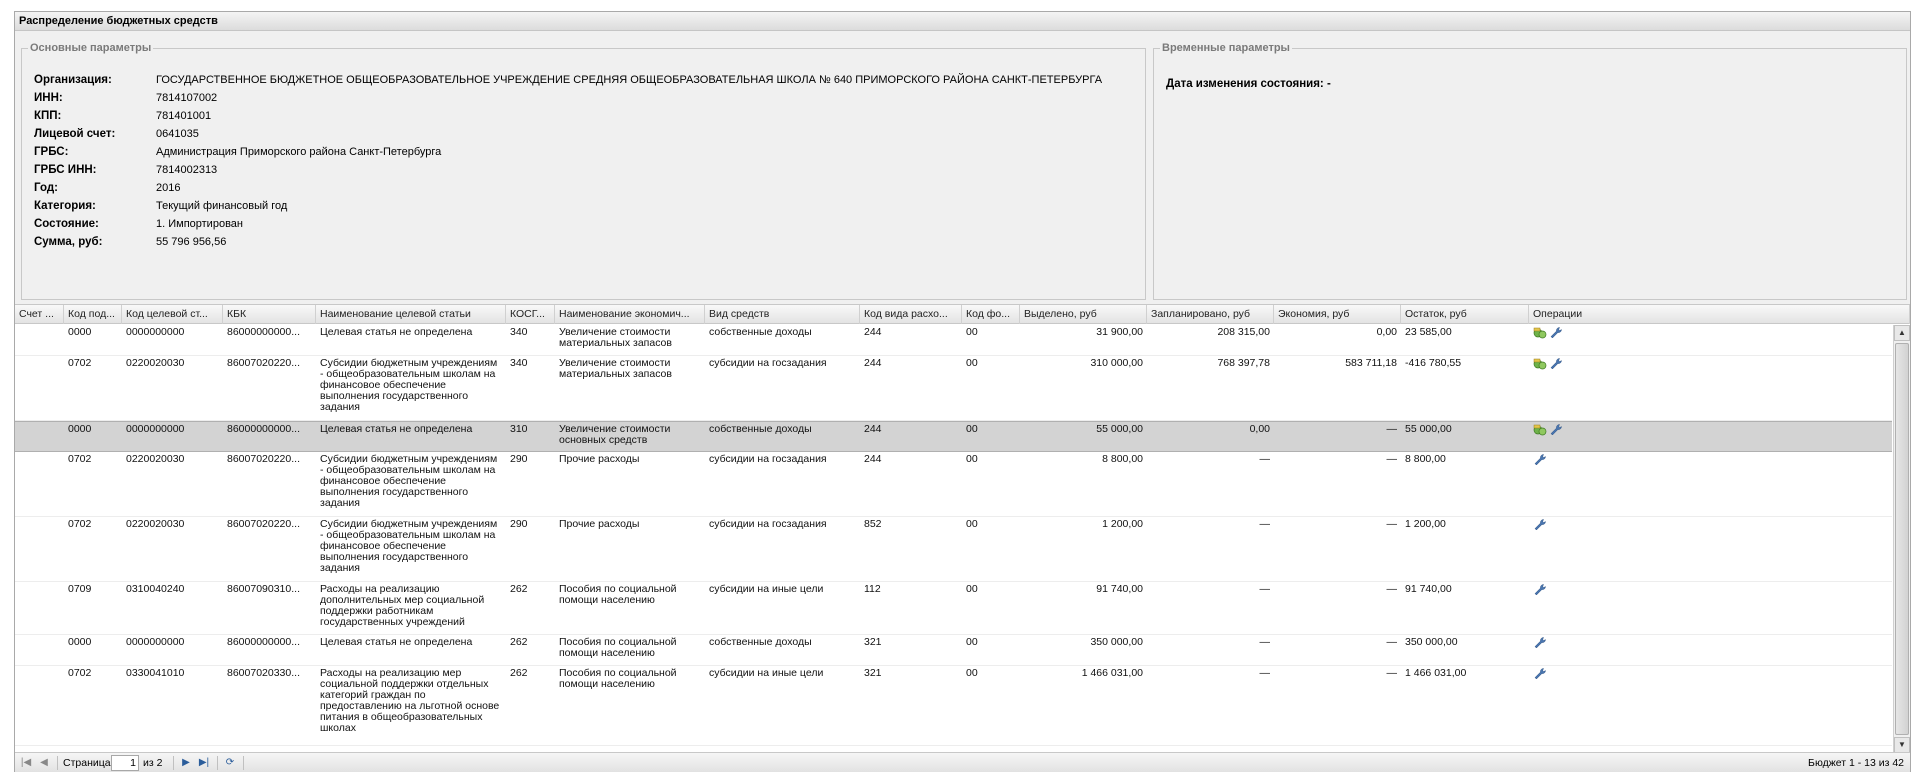  What do you see at coordinates (230, 763) in the screenshot?
I see `refresh-icon: ⟳` at bounding box center [230, 763].